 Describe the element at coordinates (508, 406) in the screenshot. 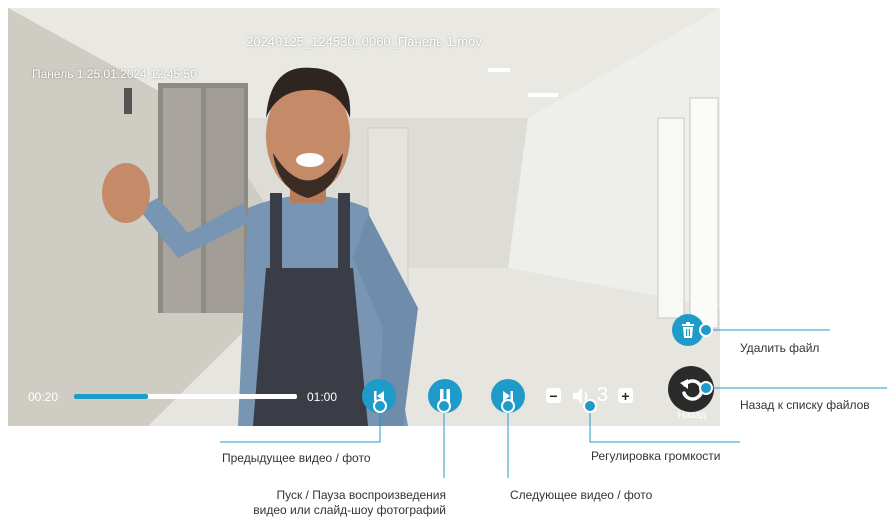

I see `next-callout-dot` at that location.